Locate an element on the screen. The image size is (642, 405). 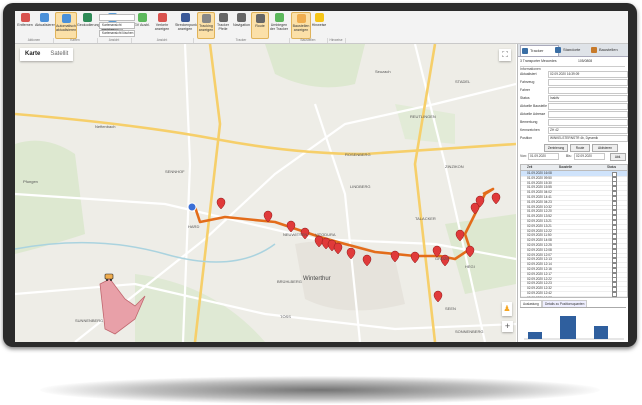
route-icon is located at coordinates (260, 18).